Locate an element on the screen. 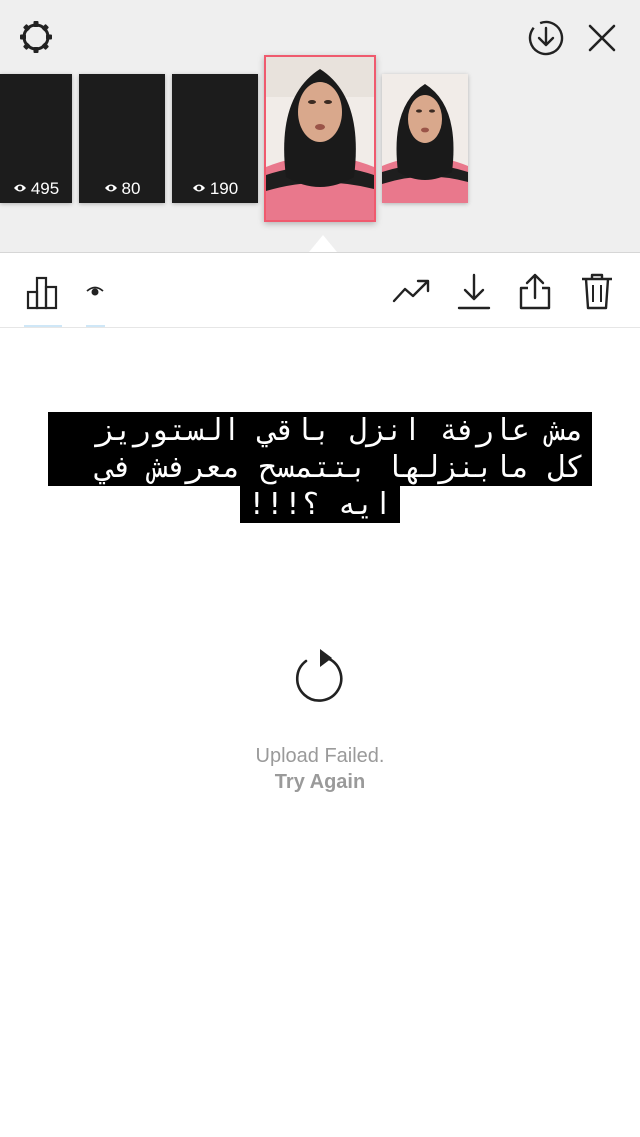 Image resolution: width=640 pixels, height=1137 pixels. share-button is located at coordinates (535, 291).